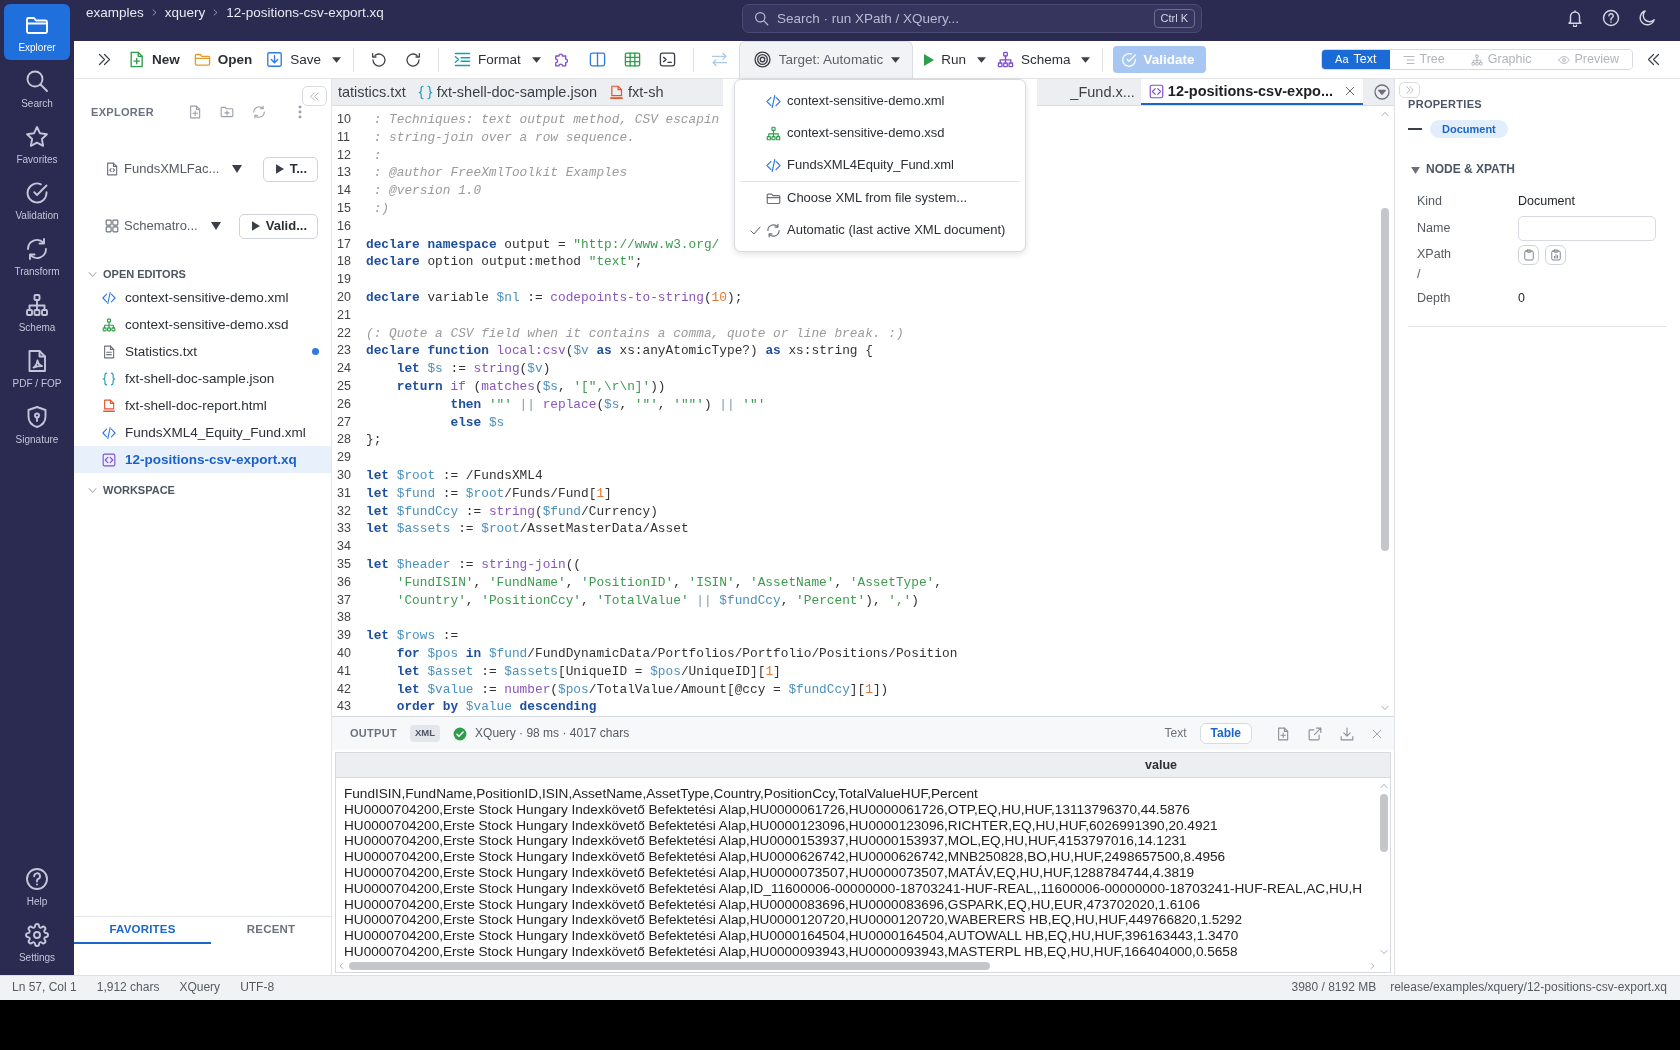  I want to click on breadcrumb-item: examples, so click(115, 13).